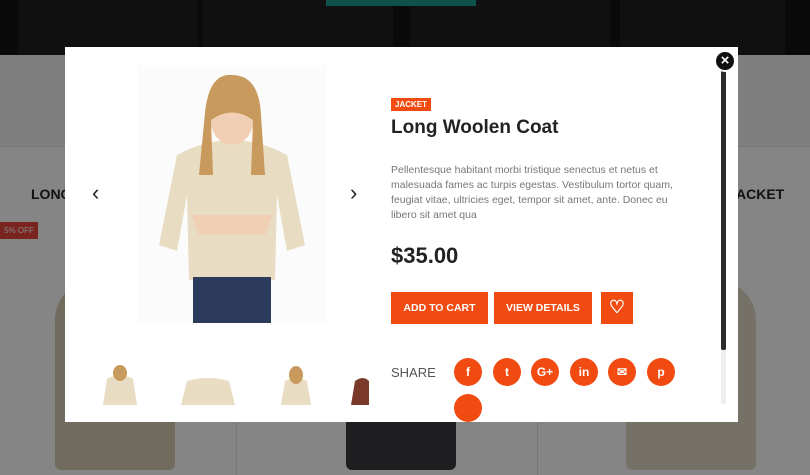 This screenshot has width=810, height=475. What do you see at coordinates (468, 408) in the screenshot?
I see `social-share-icon` at bounding box center [468, 408].